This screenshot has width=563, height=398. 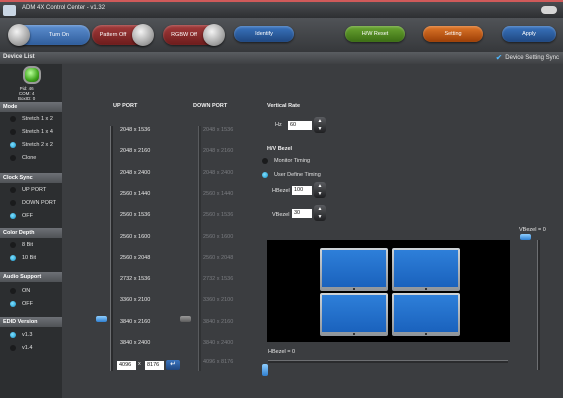 What do you see at coordinates (21, 335) in the screenshot?
I see `edid-option-v13: v1.3` at bounding box center [21, 335].